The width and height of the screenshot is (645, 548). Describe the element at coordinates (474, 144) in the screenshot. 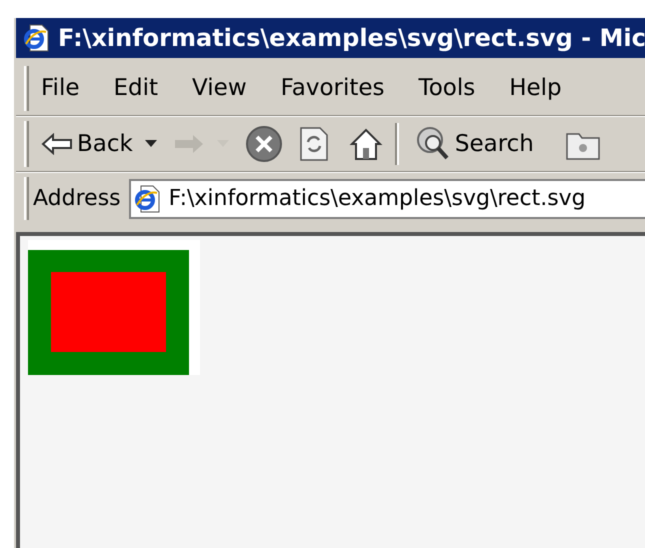

I see `search-button: Search` at that location.